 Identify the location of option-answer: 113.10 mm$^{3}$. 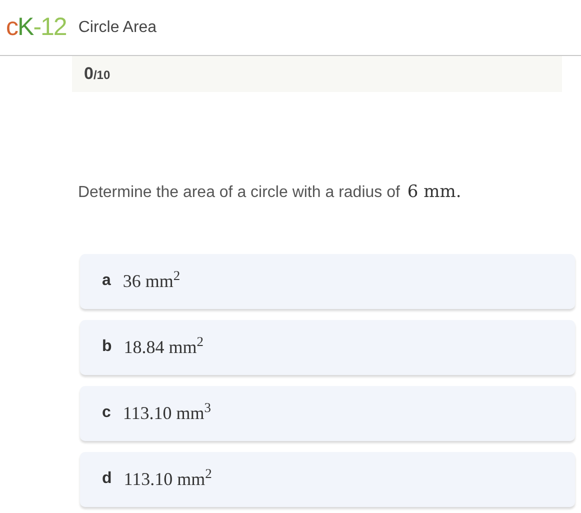
(166, 412).